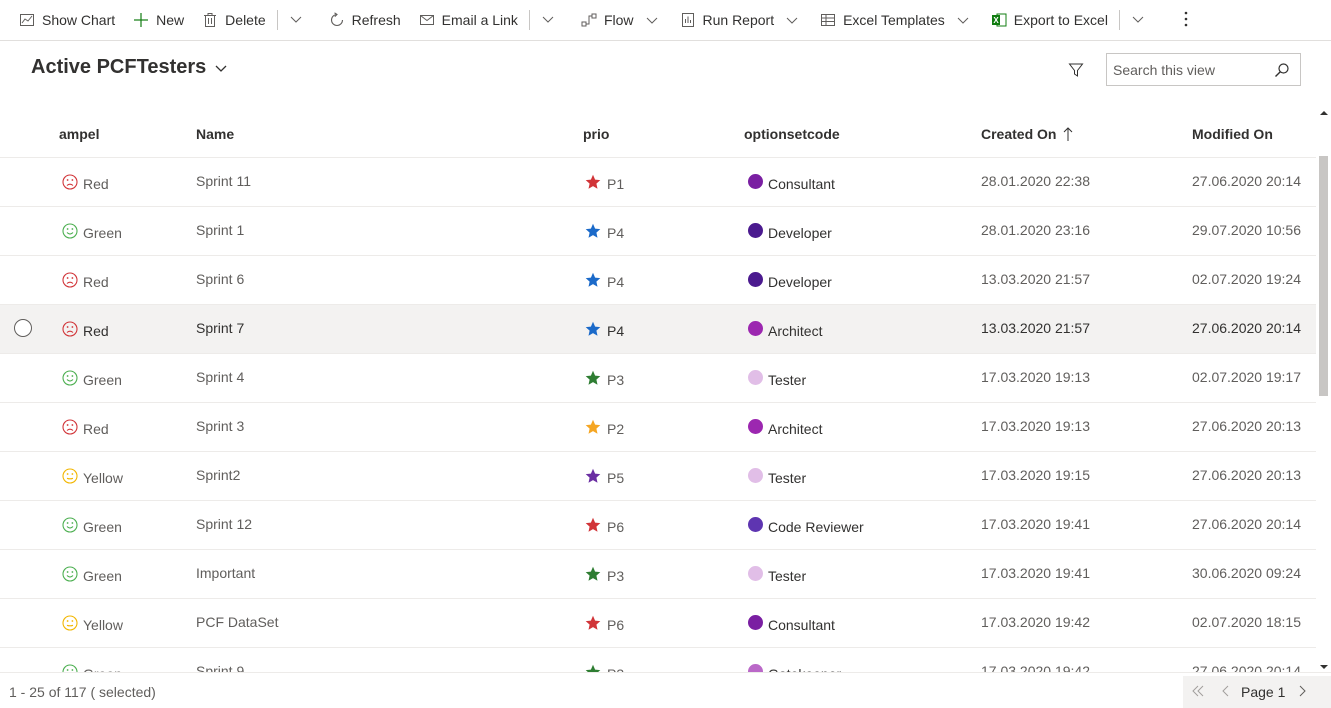  Describe the element at coordinates (1246, 279) in the screenshot. I see `cell-modified-on: 02.07.2020 19:24` at that location.